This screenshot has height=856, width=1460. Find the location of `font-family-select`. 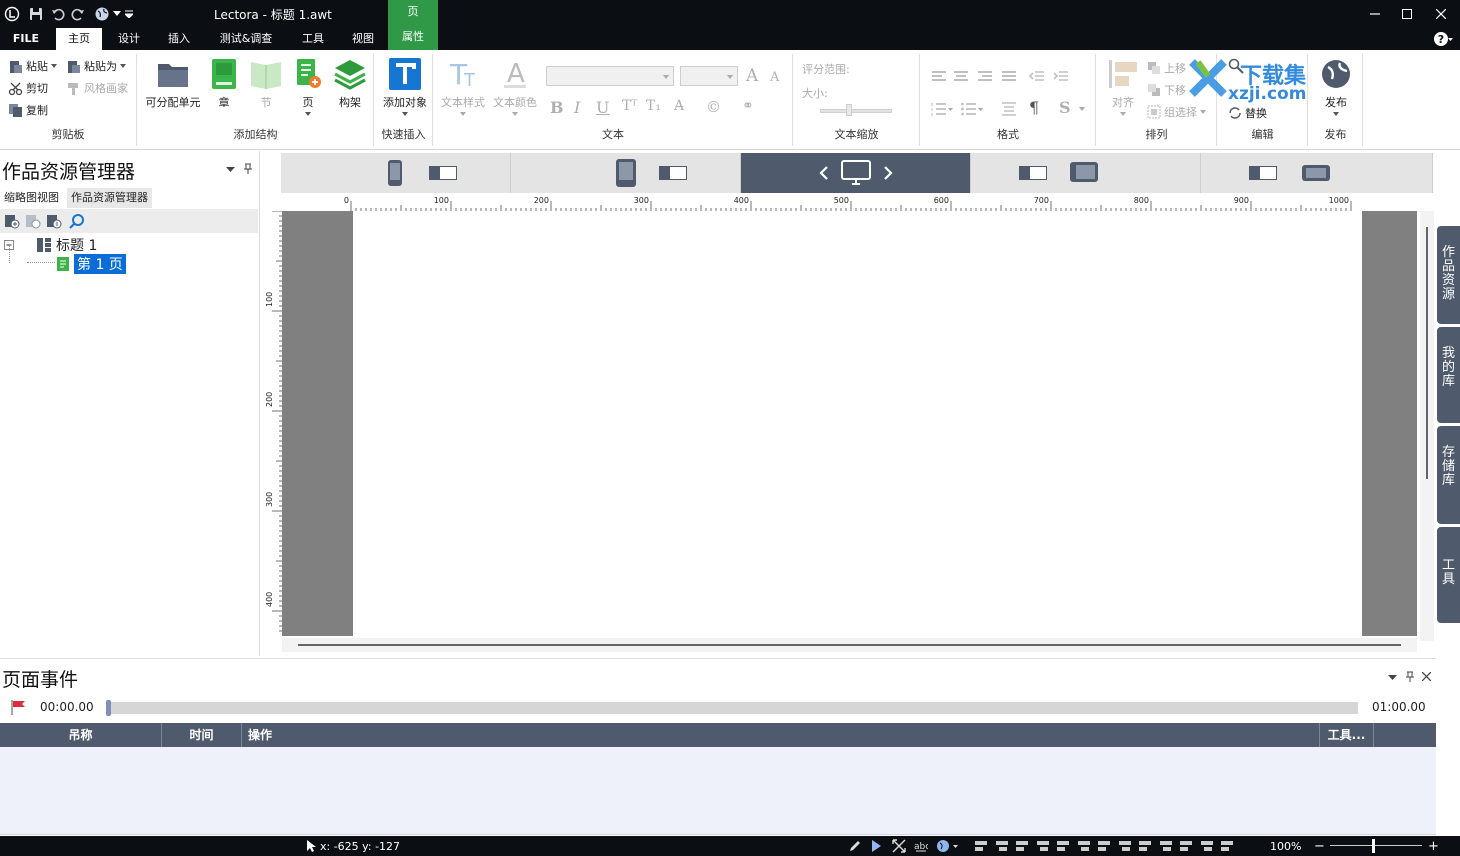

font-family-select is located at coordinates (610, 76).